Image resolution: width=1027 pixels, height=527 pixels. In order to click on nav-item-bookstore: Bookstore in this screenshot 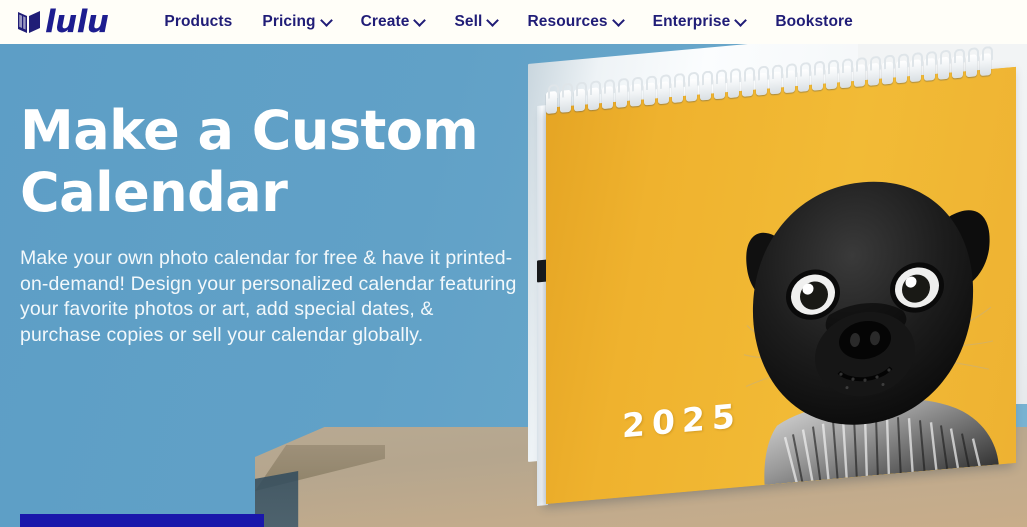, I will do `click(814, 22)`.